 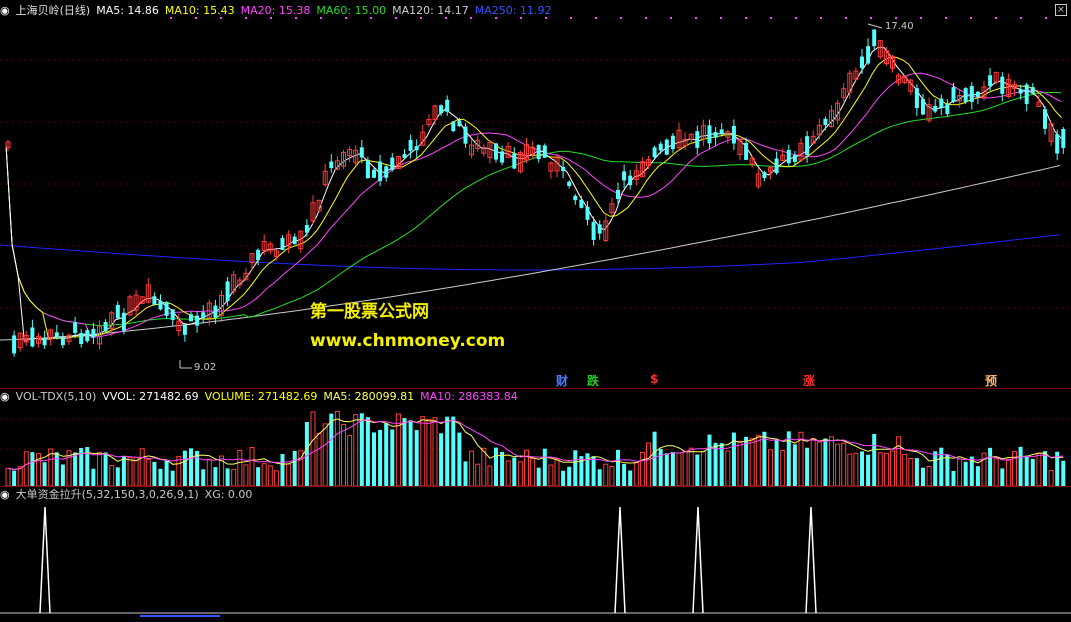 What do you see at coordinates (275, 10) in the screenshot?
I see `ma20-value: MA20: 15.38` at bounding box center [275, 10].